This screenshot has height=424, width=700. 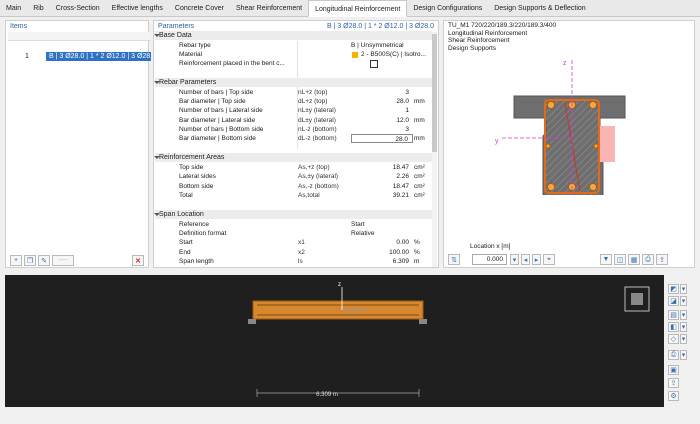 What do you see at coordinates (417, 242) in the screenshot?
I see `start-unit: %` at bounding box center [417, 242].